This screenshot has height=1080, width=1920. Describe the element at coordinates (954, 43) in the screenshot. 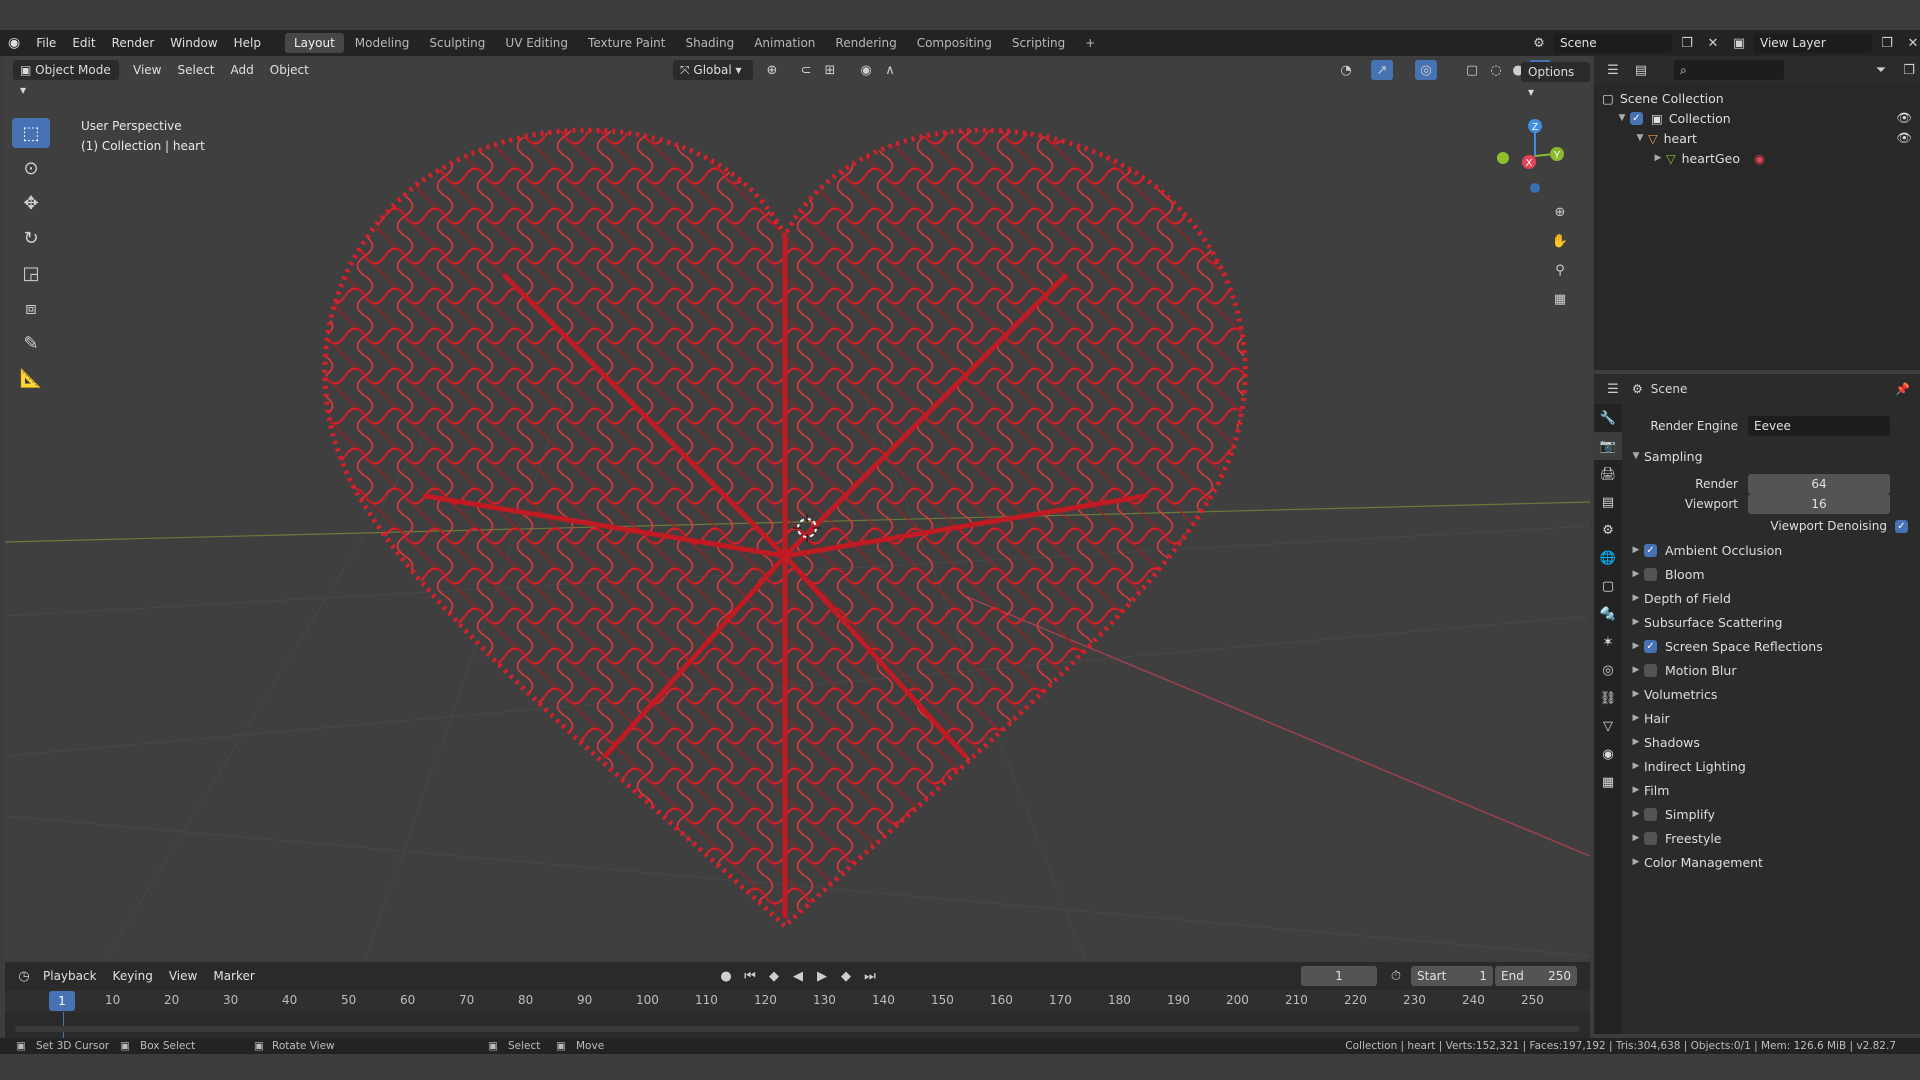

I see `tab-compositing: Compositing` at that location.